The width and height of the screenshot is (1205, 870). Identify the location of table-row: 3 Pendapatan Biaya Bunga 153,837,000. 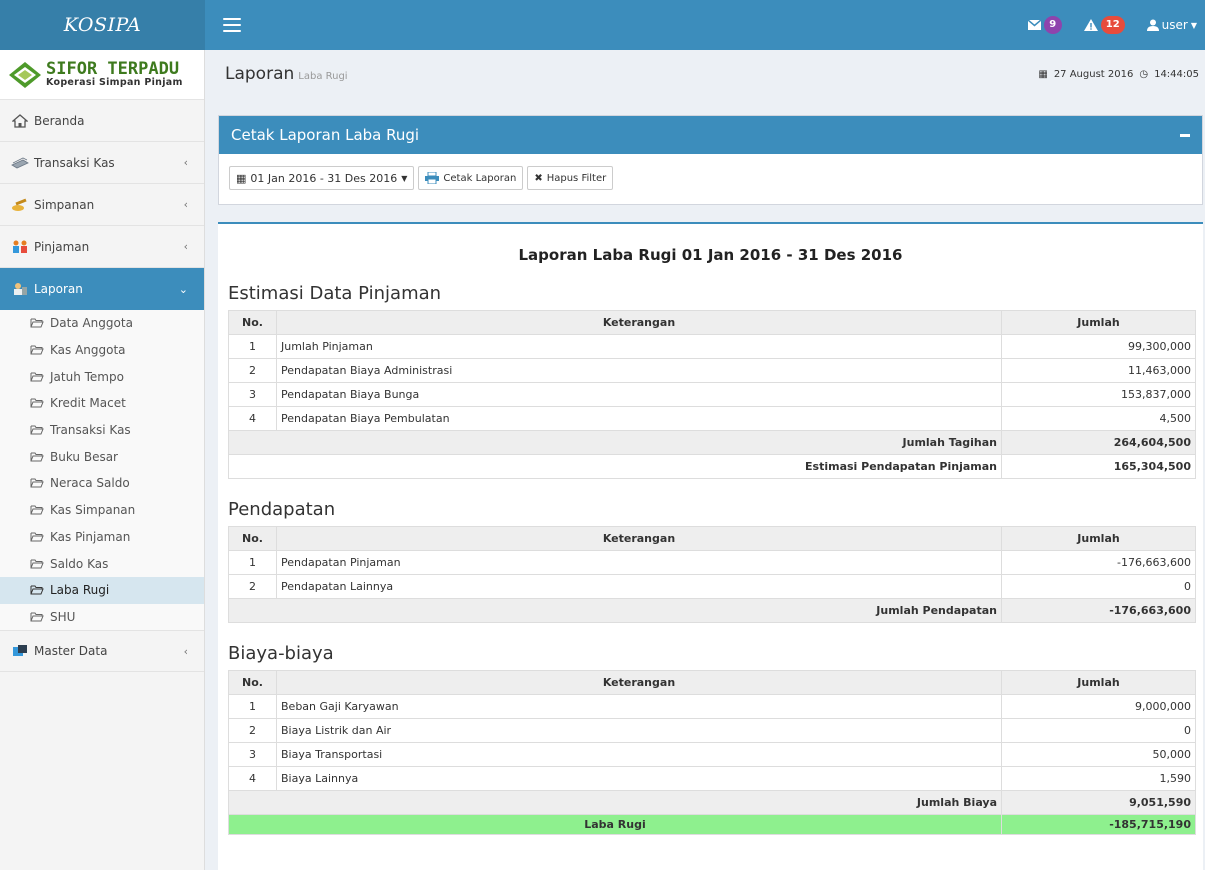
(712, 394).